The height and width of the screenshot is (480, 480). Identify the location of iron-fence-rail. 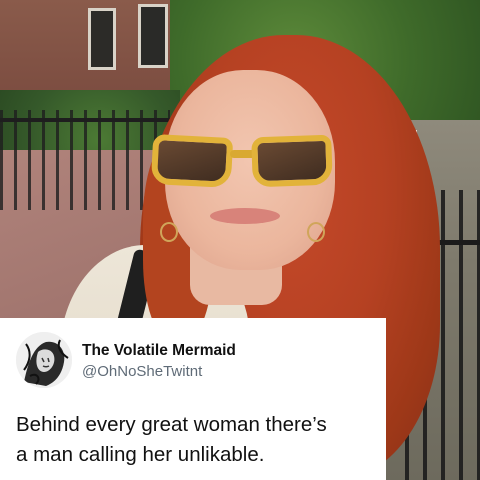
(85, 120).